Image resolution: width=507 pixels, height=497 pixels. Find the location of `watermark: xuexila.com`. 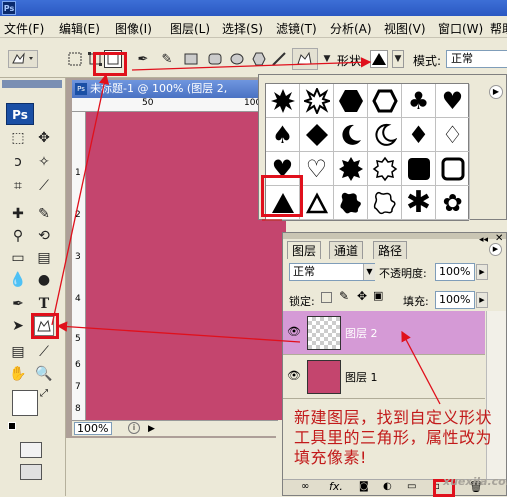

watermark: xuexila.com is located at coordinates (475, 481).